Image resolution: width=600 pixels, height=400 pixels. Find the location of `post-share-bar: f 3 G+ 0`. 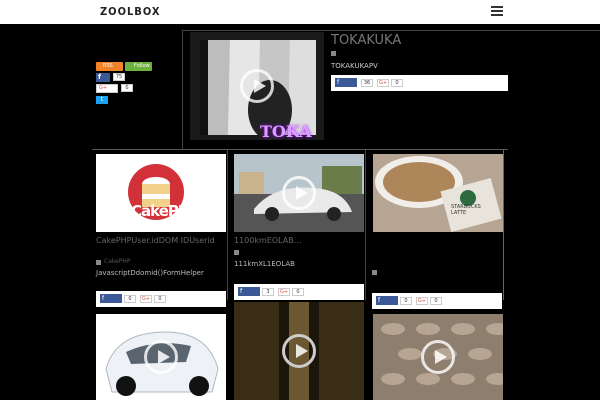

post-share-bar: f 3 G+ 0 is located at coordinates (299, 292).